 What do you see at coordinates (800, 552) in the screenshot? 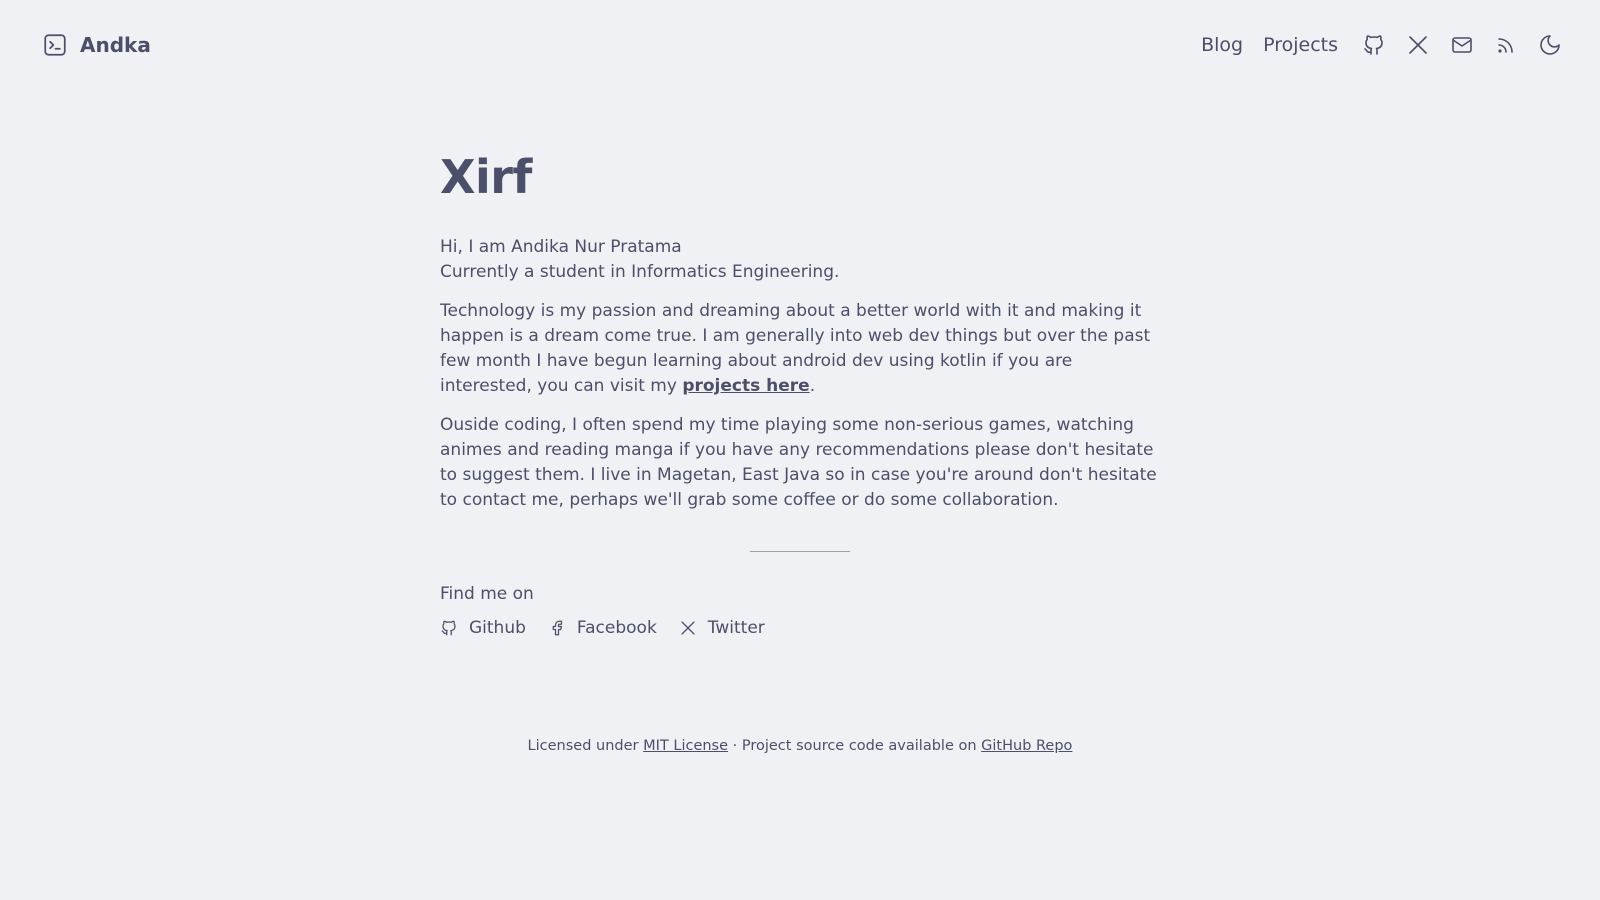
I see `section-divider` at bounding box center [800, 552].